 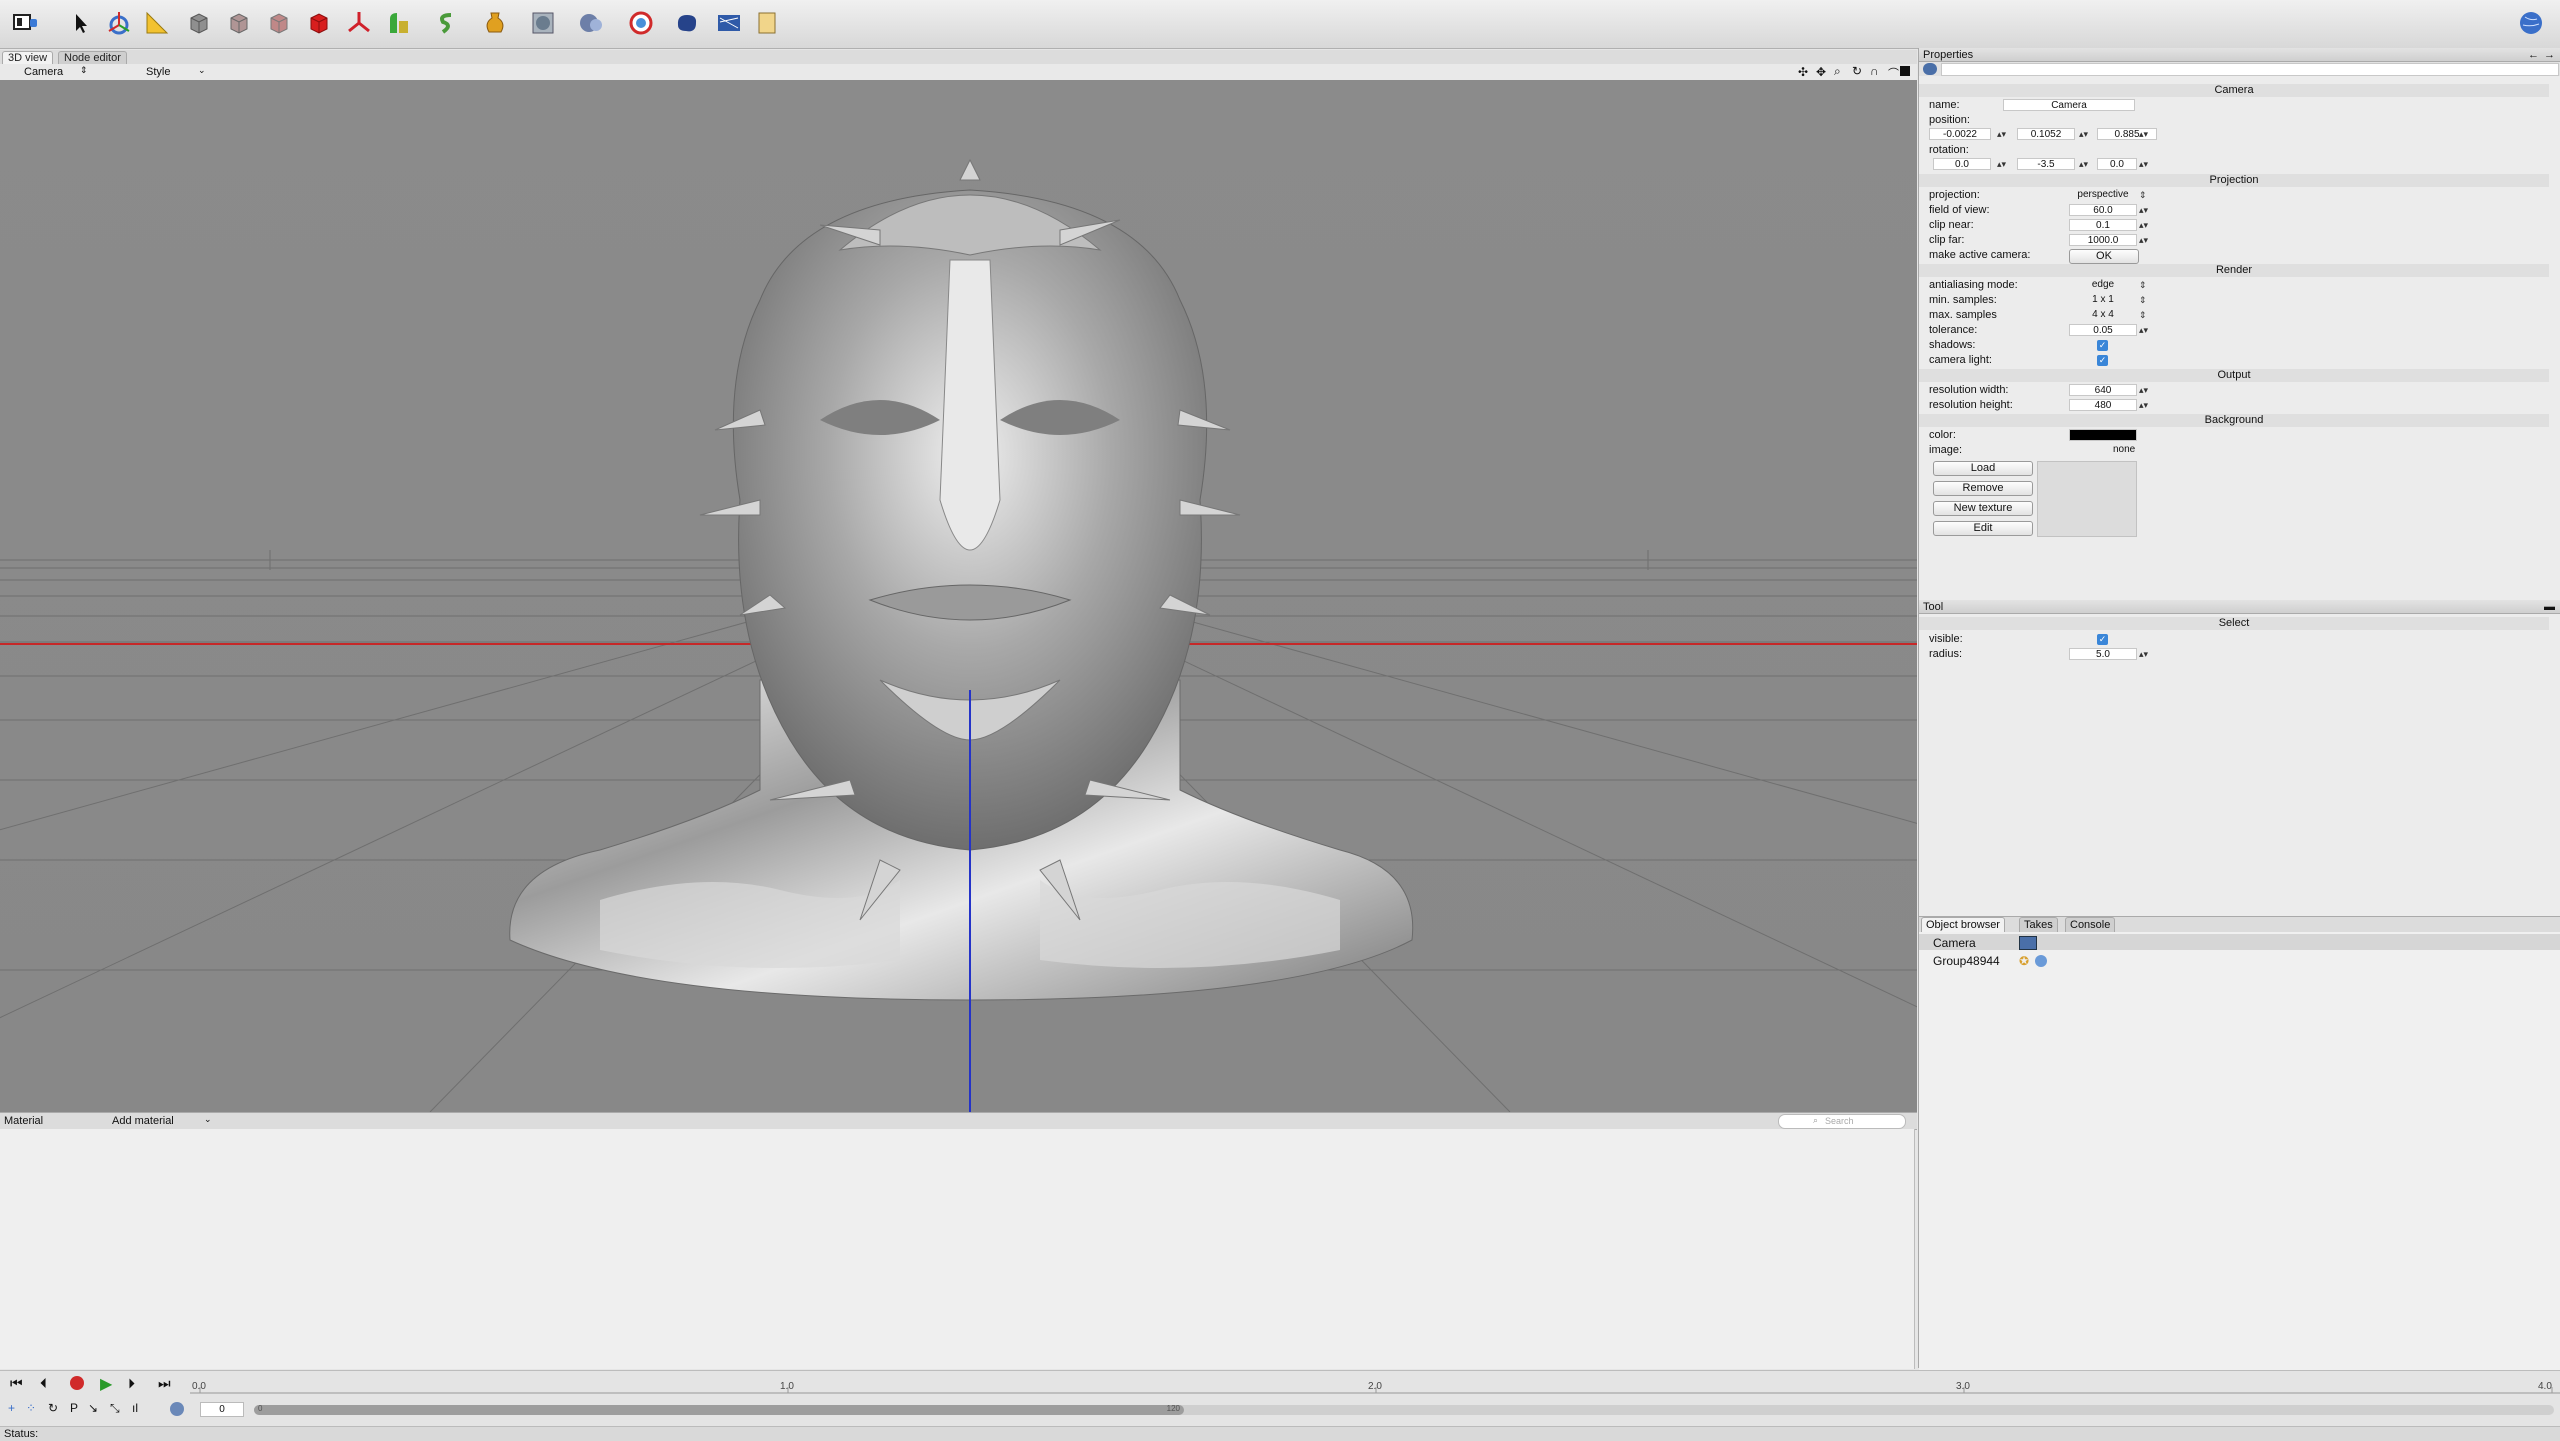 What do you see at coordinates (2046, 164) in the screenshot?
I see `rotation-y-field: -3.5` at bounding box center [2046, 164].